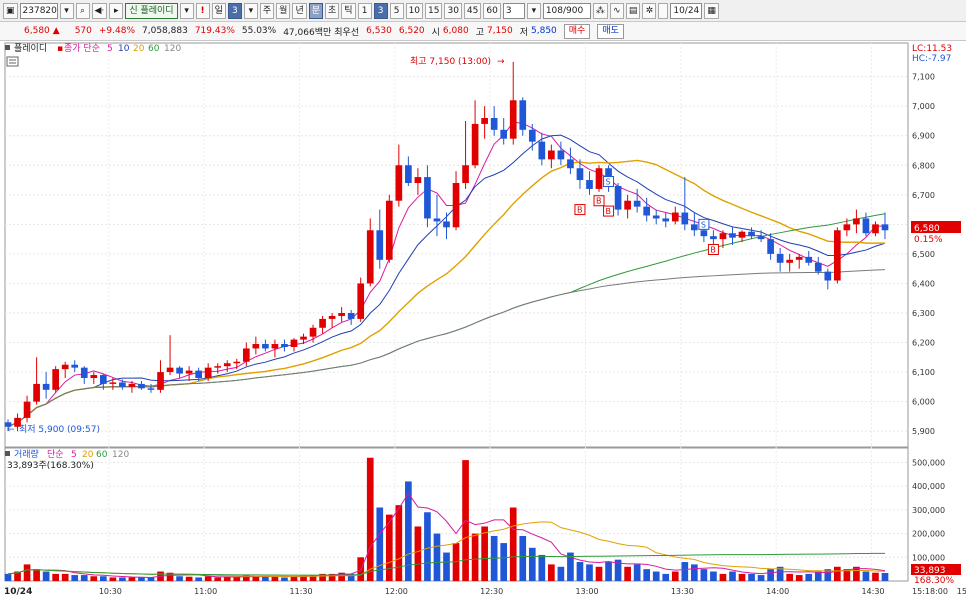 The width and height of the screenshot is (966, 599). What do you see at coordinates (12, 61) in the screenshot?
I see `table-toggle-icon` at bounding box center [12, 61].